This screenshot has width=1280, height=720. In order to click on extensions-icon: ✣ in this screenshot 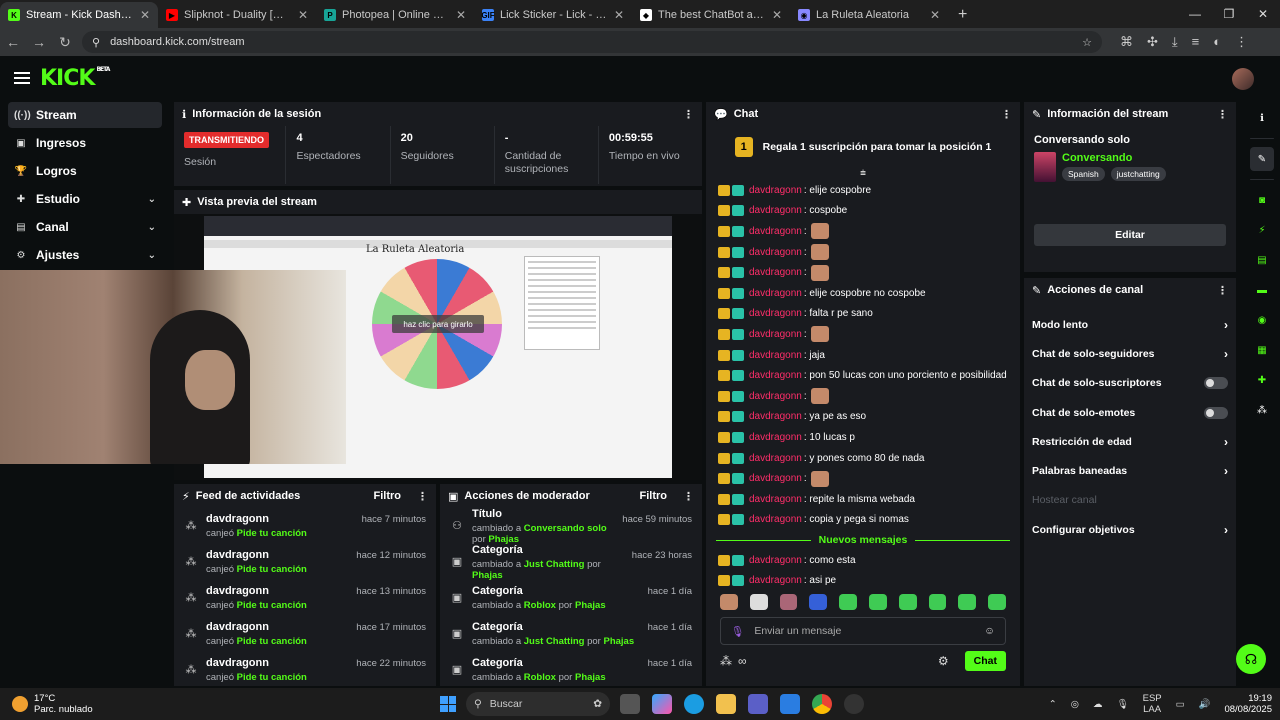, I will do `click(1152, 42)`.